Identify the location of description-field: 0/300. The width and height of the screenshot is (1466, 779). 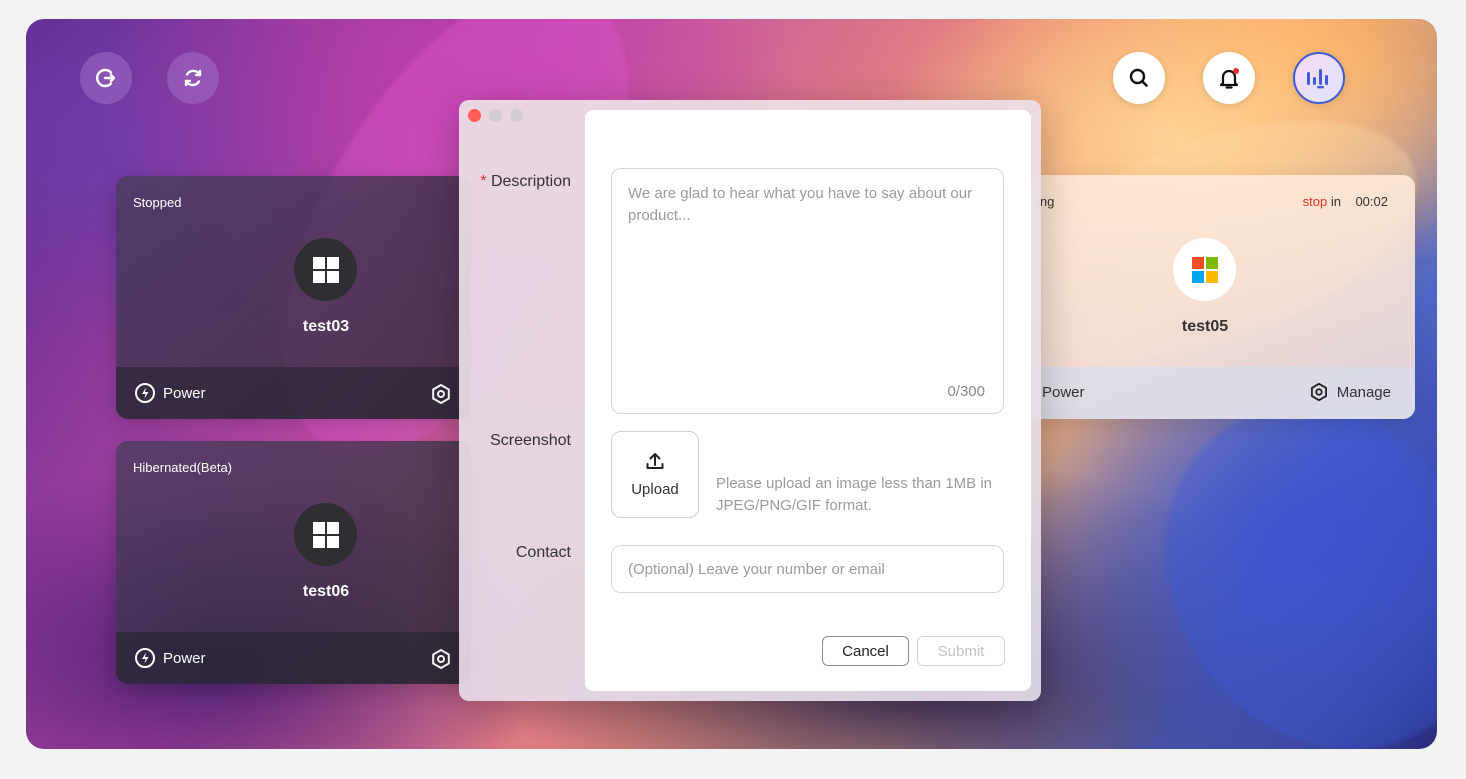
(807, 291).